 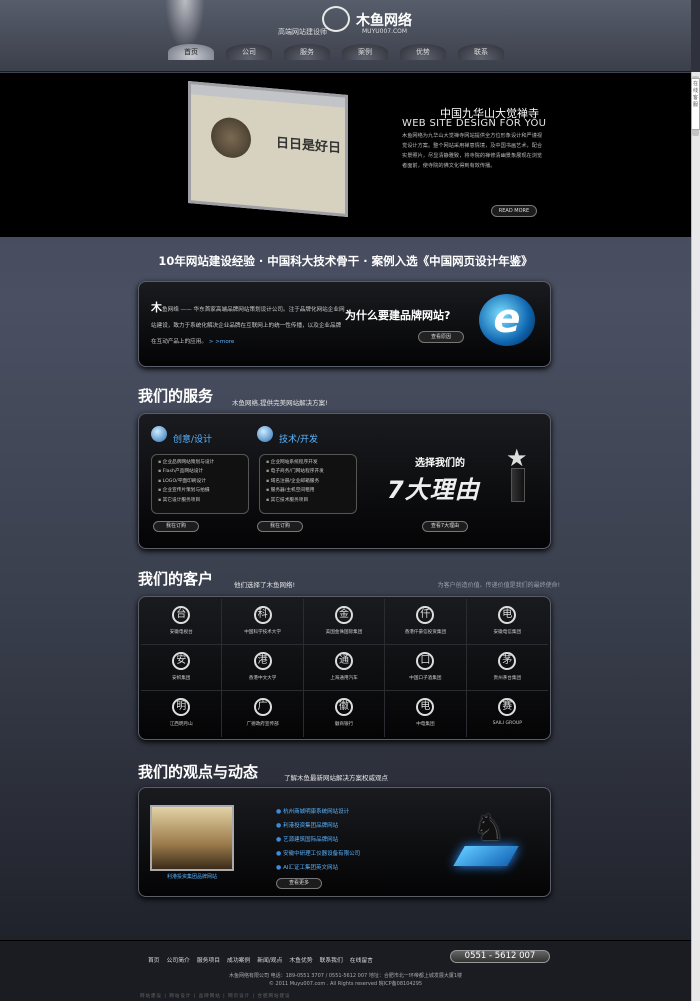 What do you see at coordinates (507, 668) in the screenshot?
I see `client-cell: 茅贵州茅台集团` at bounding box center [507, 668].